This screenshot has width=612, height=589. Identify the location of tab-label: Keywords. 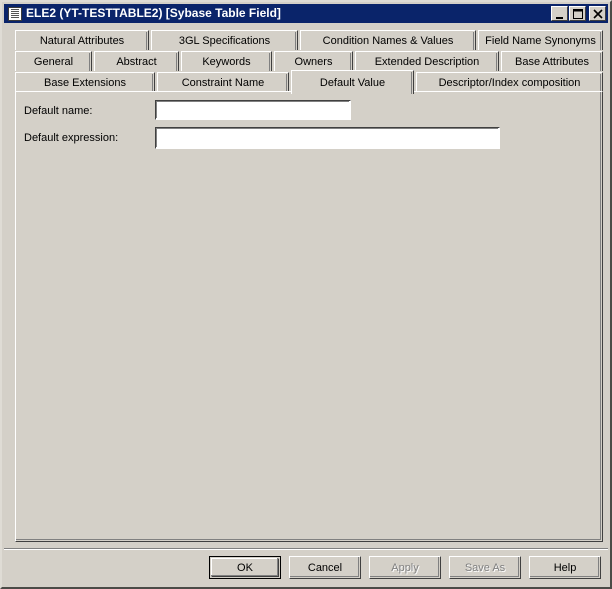
(226, 61).